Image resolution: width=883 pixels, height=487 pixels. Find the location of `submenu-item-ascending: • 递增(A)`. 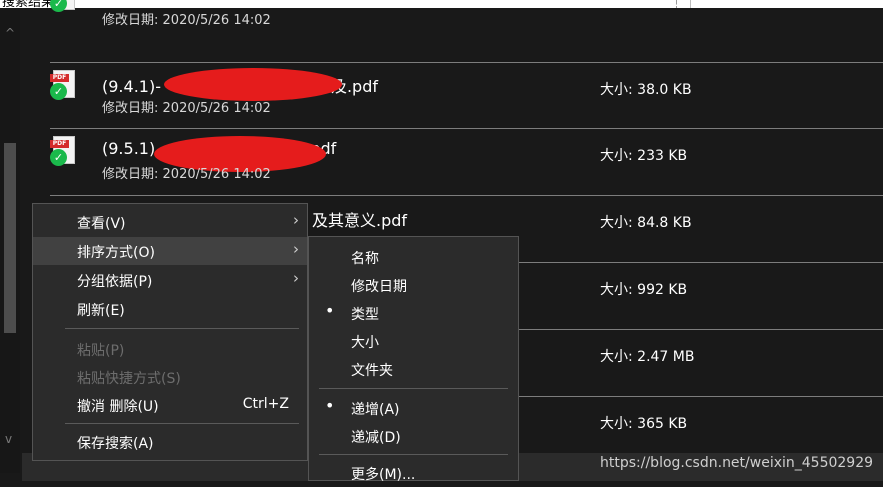

submenu-item-ascending: • 递增(A) is located at coordinates (413, 408).